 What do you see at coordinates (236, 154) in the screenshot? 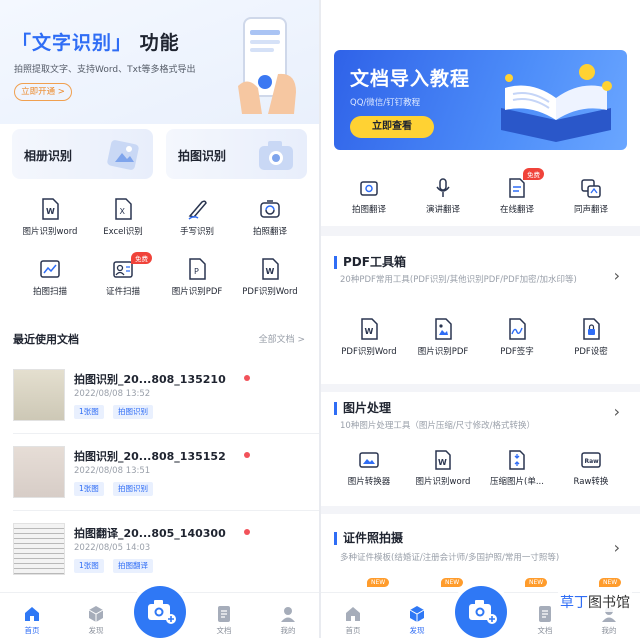
I see `photo-recognition-card: 拍图识别` at bounding box center [236, 154].